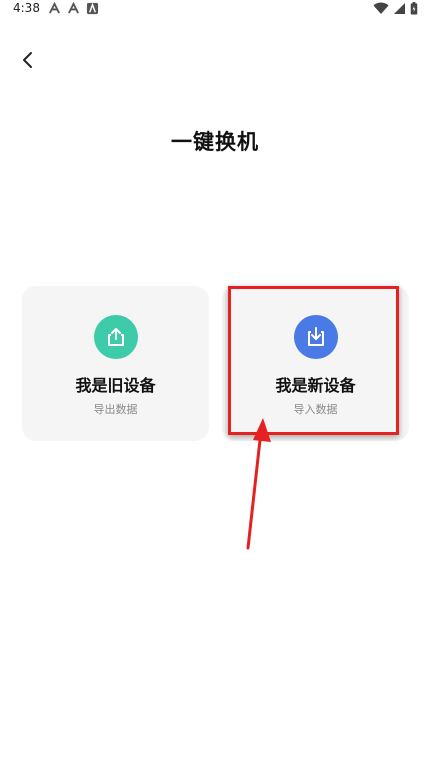 The height and width of the screenshot is (763, 430). I want to click on new-device-subtitle: 导入数据, so click(315, 409).